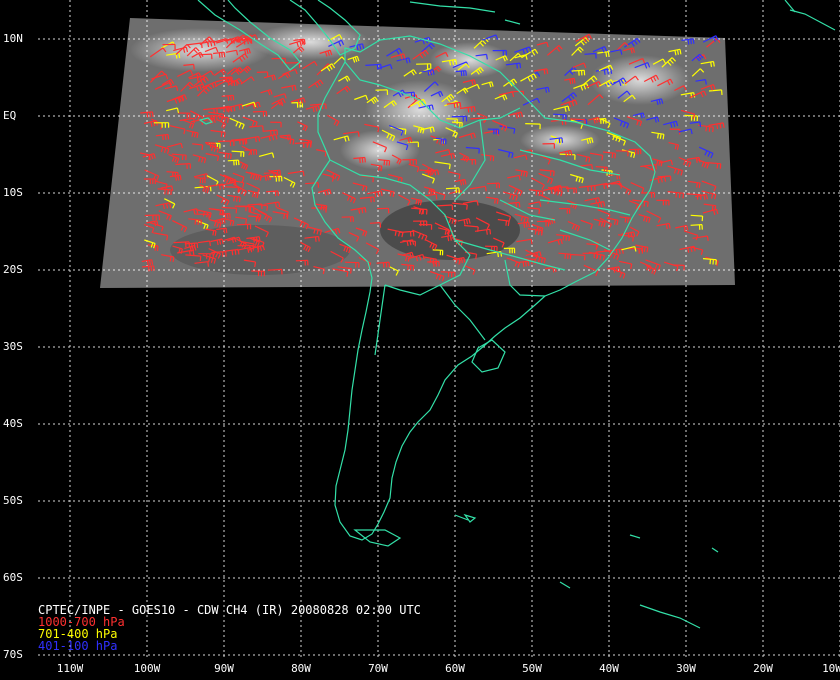 This screenshot has height=680, width=840. I want to click on lon-label-50w: 50W, so click(532, 668).